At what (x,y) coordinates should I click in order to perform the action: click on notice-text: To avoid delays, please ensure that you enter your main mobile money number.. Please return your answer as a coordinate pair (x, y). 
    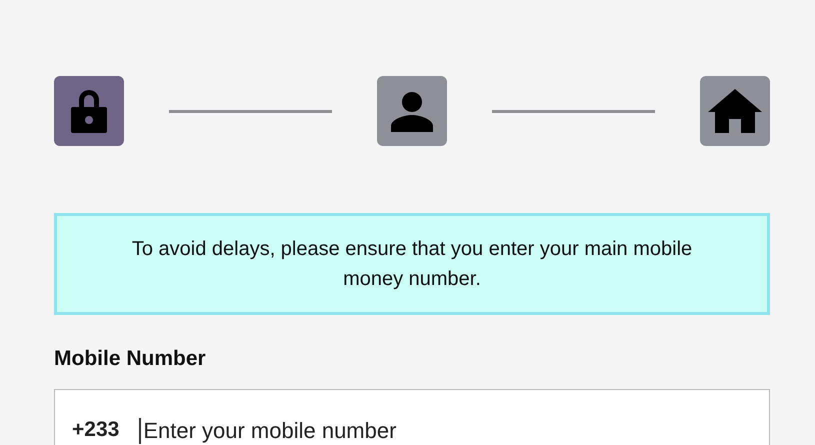
    Looking at the image, I should click on (412, 264).